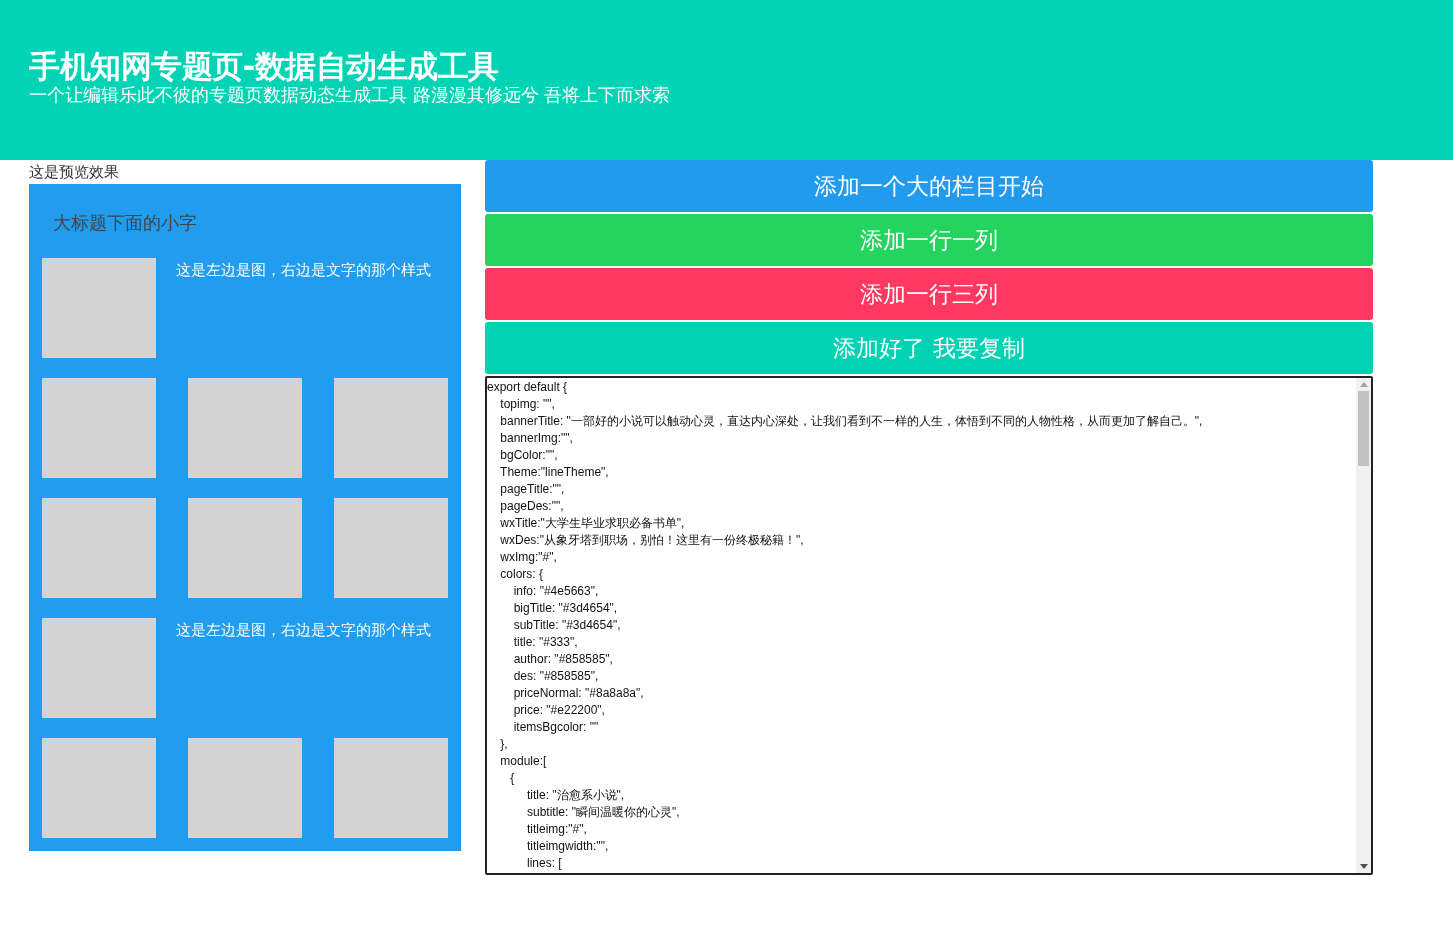 Image resolution: width=1453 pixels, height=933 pixels. What do you see at coordinates (929, 186) in the screenshot?
I see `action-button: 添加一个大的栏目开始` at bounding box center [929, 186].